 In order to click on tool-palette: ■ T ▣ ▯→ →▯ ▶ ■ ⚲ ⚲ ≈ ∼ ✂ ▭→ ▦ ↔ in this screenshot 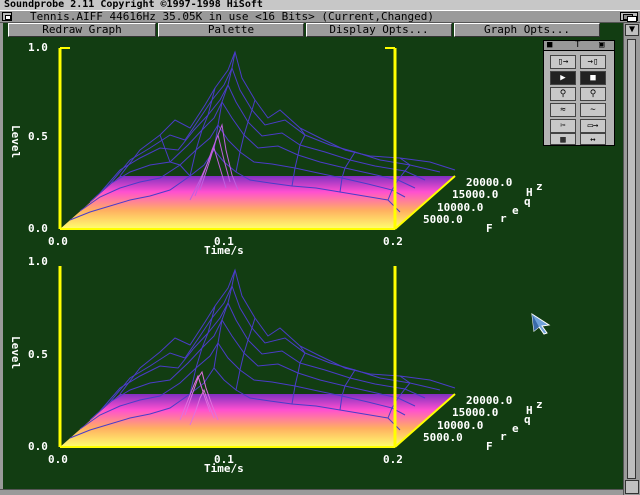, I will do `click(579, 93)`.